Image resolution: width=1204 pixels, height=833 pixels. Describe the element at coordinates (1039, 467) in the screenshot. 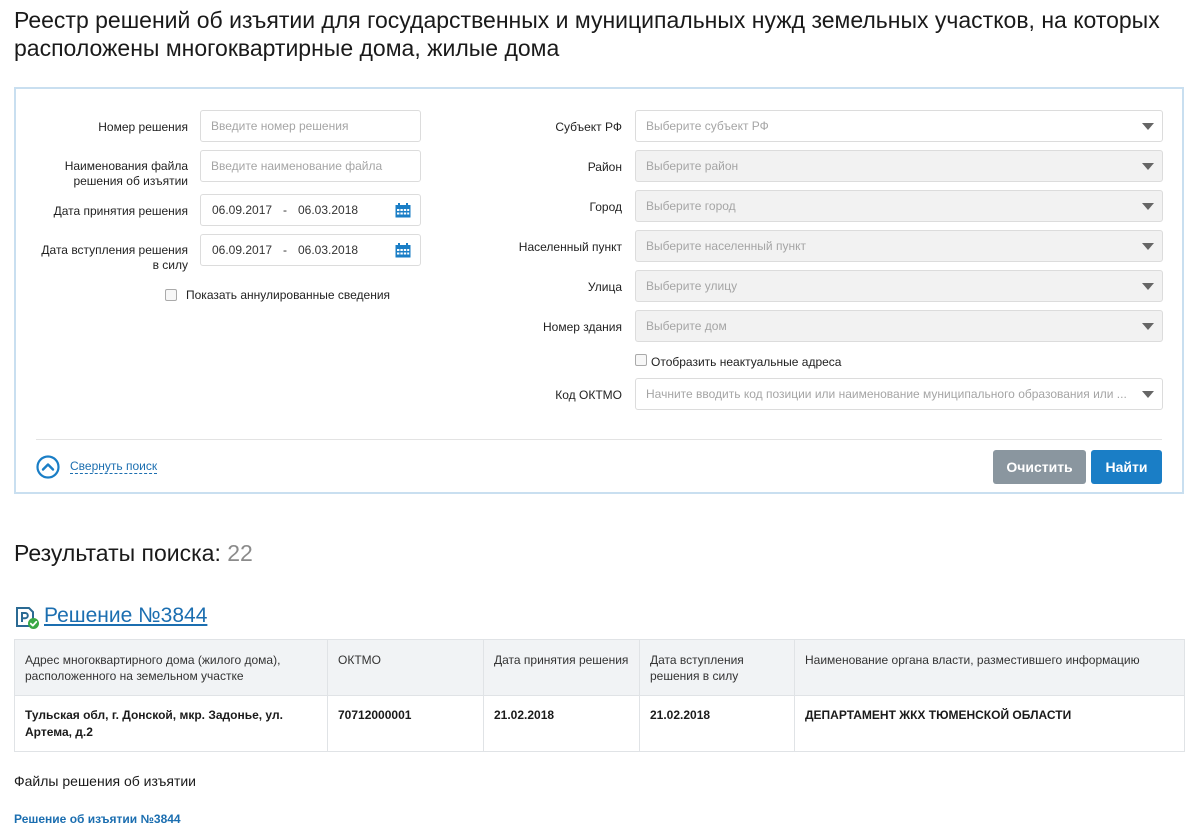

I see `clear-button: Очистить` at that location.